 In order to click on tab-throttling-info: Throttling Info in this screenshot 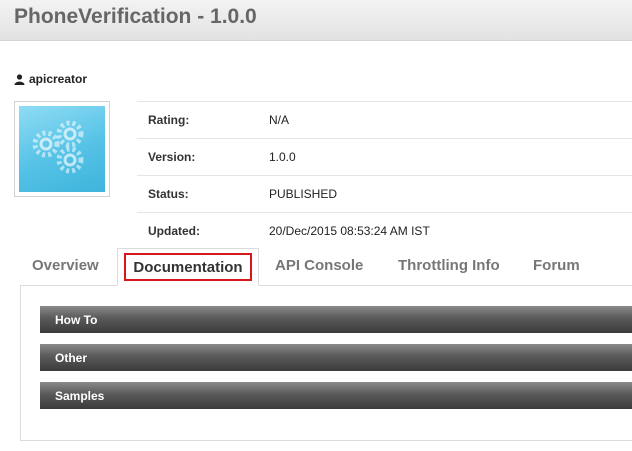, I will do `click(449, 265)`.